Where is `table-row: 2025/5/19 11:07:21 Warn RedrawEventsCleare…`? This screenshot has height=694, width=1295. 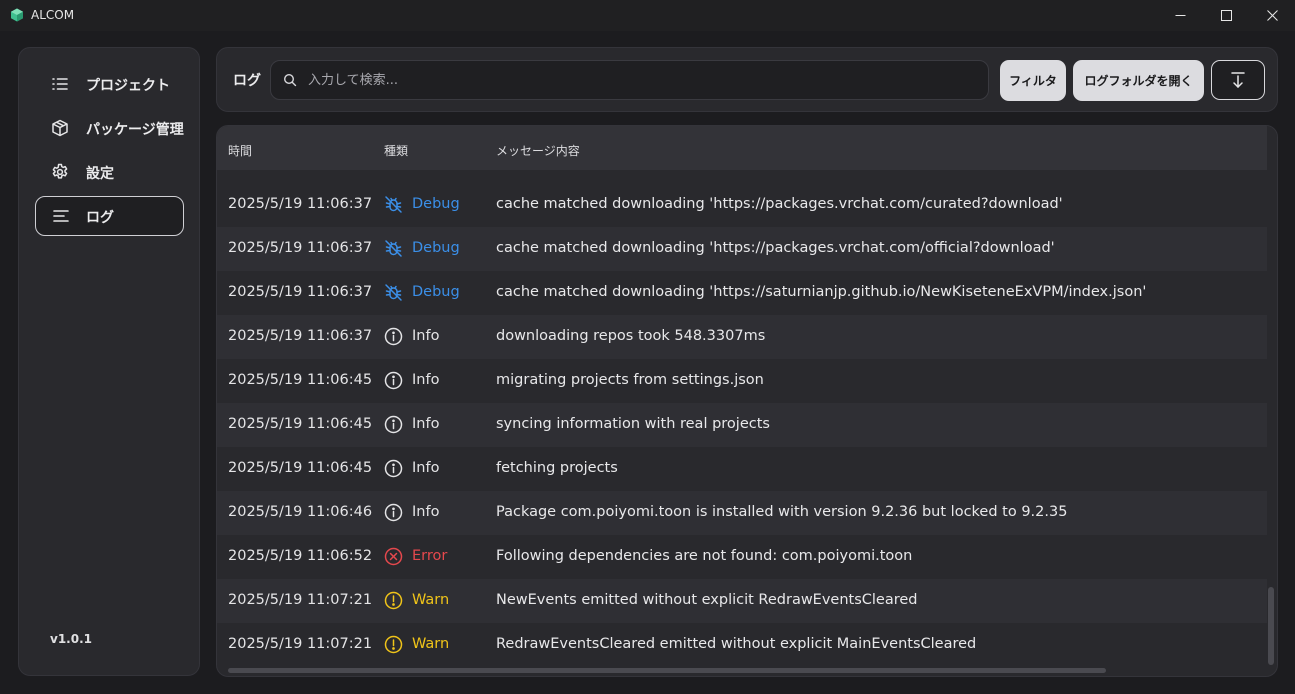 table-row: 2025/5/19 11:07:21 Warn RedrawEventsCleare… is located at coordinates (742, 645).